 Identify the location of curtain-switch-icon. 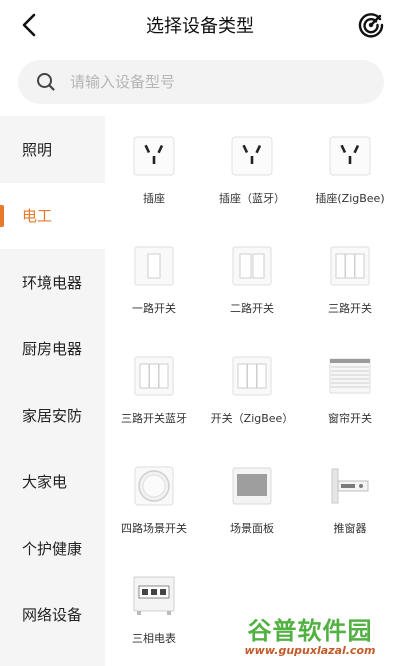
(350, 376).